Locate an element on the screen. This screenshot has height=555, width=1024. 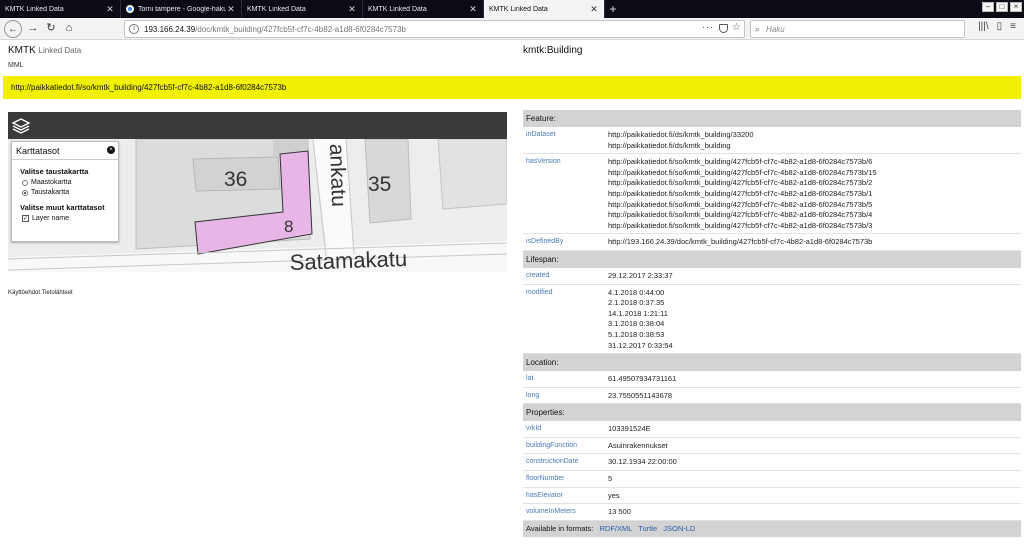
checkbox-checked-icon: ✓ is located at coordinates (25, 218).